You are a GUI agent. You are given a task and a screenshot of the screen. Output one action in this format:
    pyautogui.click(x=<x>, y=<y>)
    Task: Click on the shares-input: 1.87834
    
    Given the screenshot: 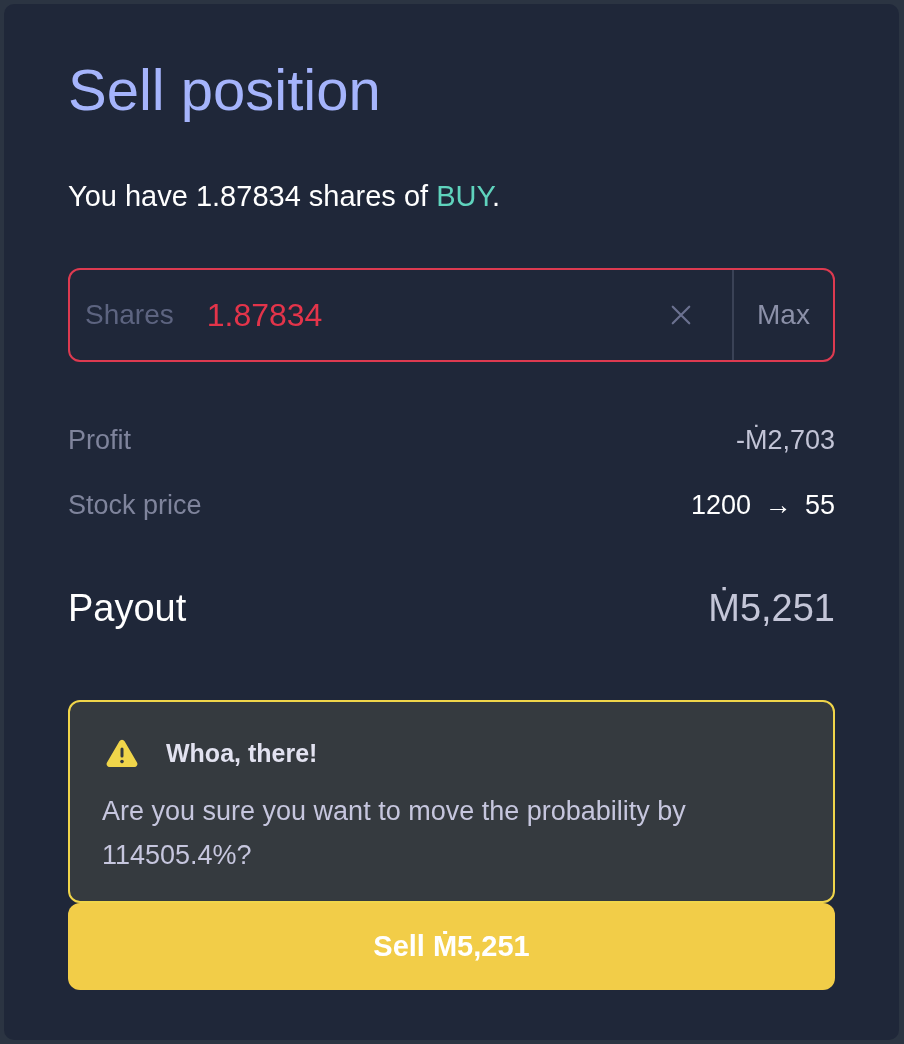 What is the action you would take?
    pyautogui.click(x=438, y=315)
    